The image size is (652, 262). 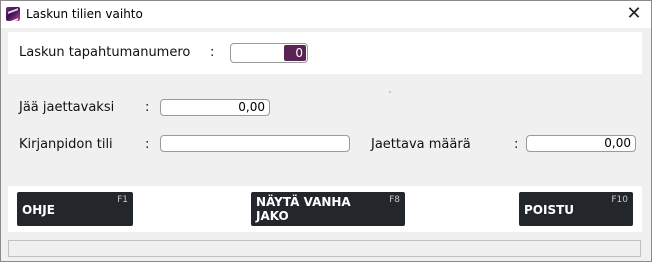 I want to click on exit-button-label: POISTU, so click(x=549, y=210).